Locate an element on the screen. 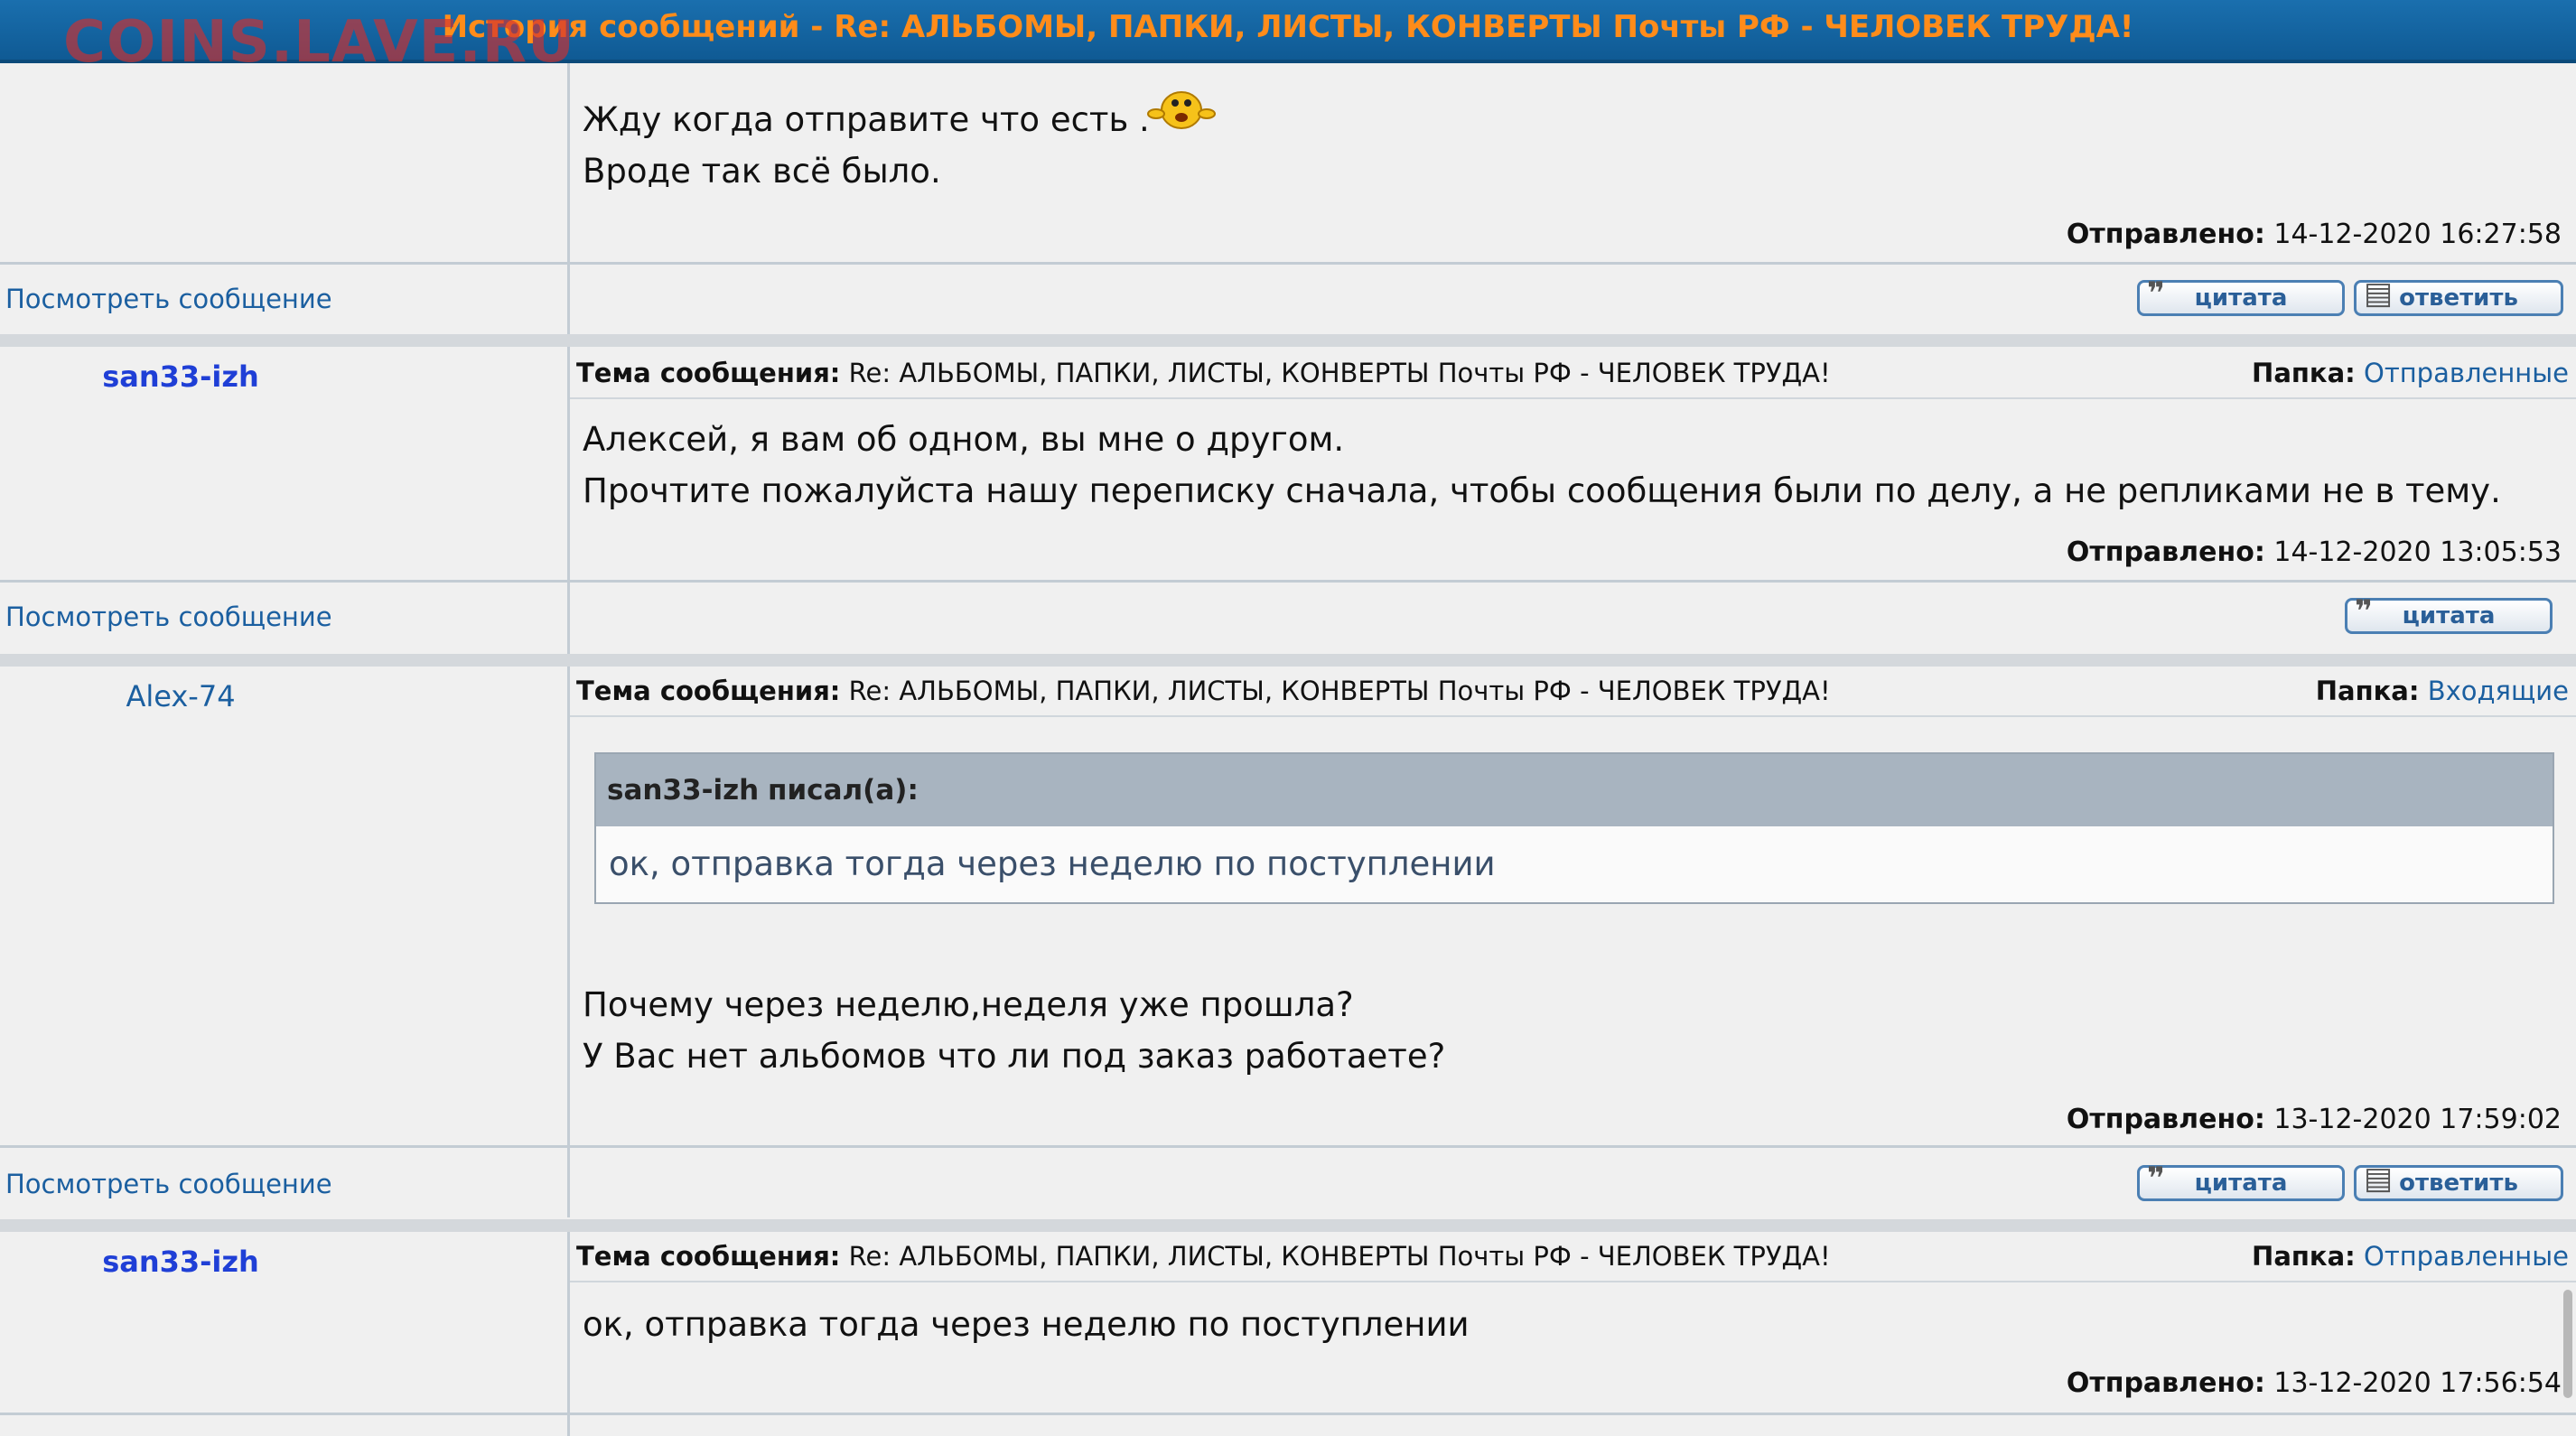 The image size is (2576, 1436). sent-timestamp: Отправлено: 13-12-2020 17:56:54 is located at coordinates (2314, 1383).